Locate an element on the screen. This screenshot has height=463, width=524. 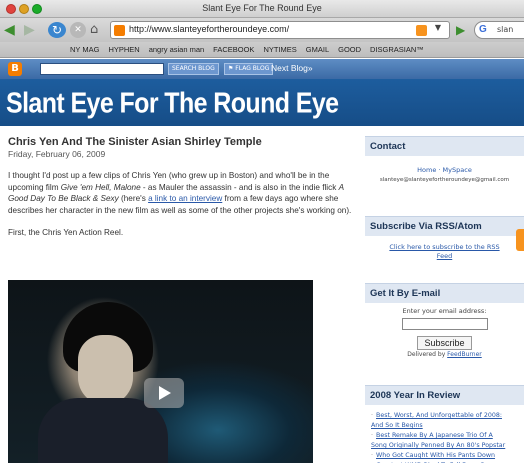
forward-arrow-icon: ▶ is located at coordinates (29, 30).